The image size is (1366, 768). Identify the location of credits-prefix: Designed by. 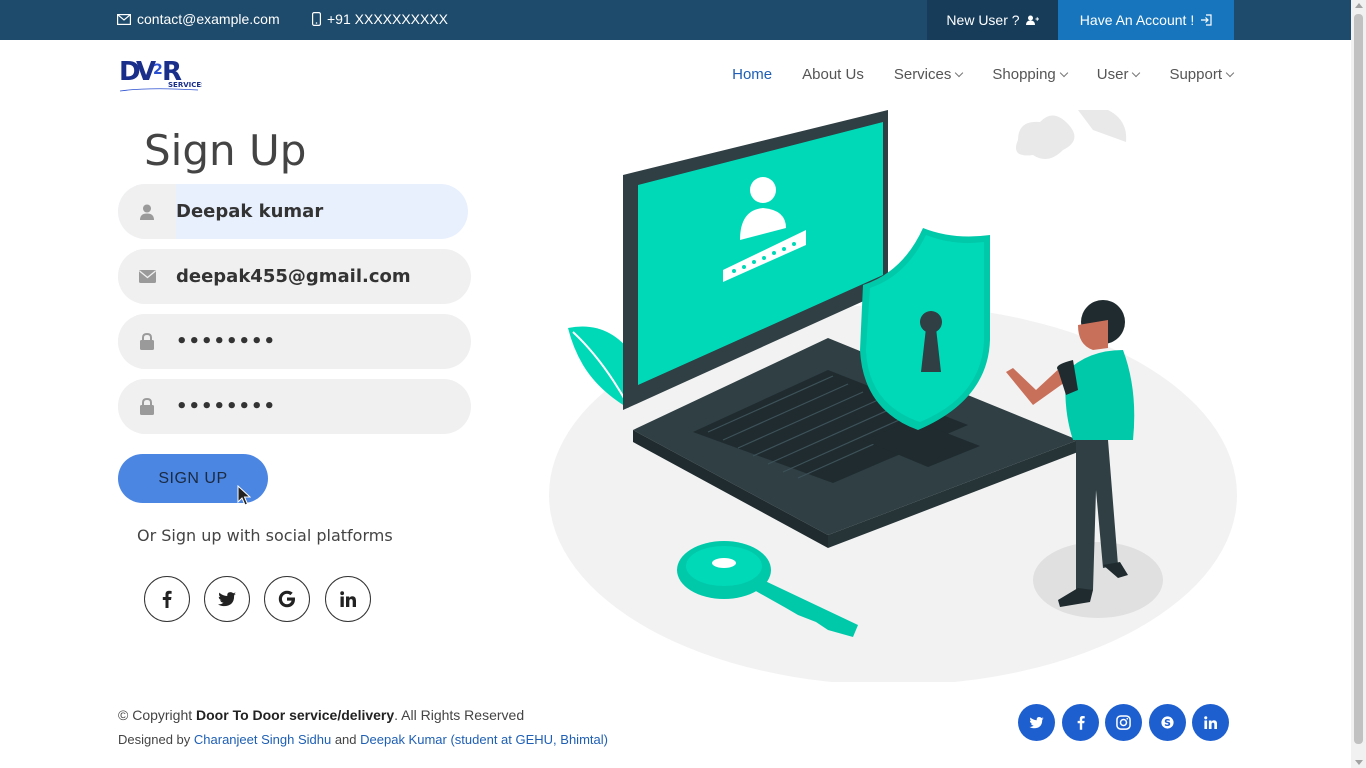
(156, 739).